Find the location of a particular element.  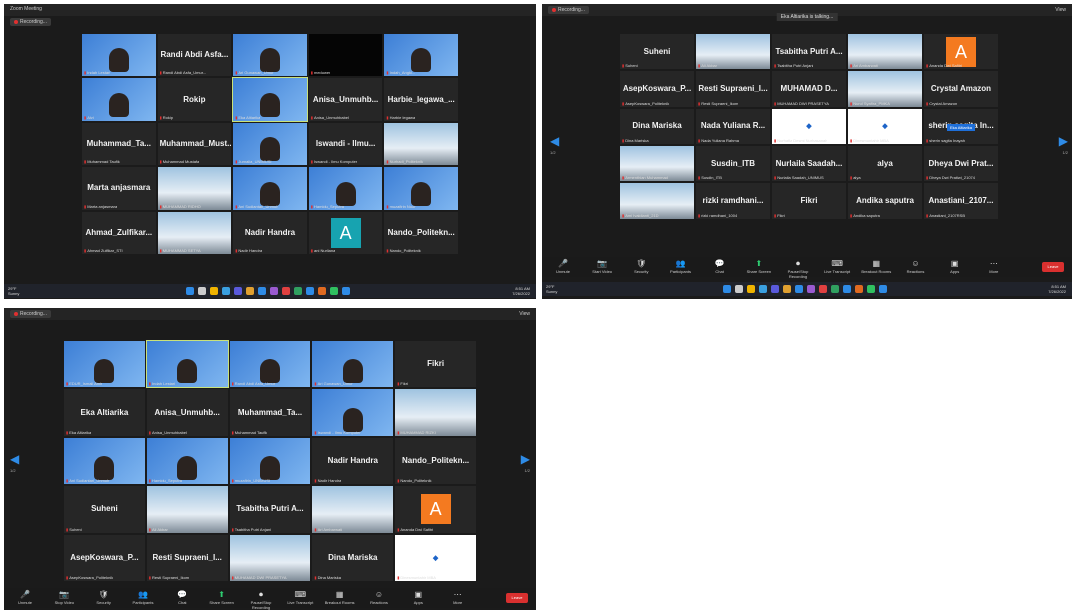

participant-tile: Susdin_ITB ▮Susdin_ITB is located at coordinates (733, 163).